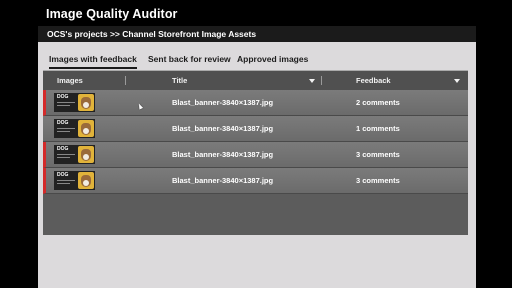  What do you see at coordinates (93, 61) in the screenshot?
I see `tab-images-with-feedback: Images with feedback` at bounding box center [93, 61].